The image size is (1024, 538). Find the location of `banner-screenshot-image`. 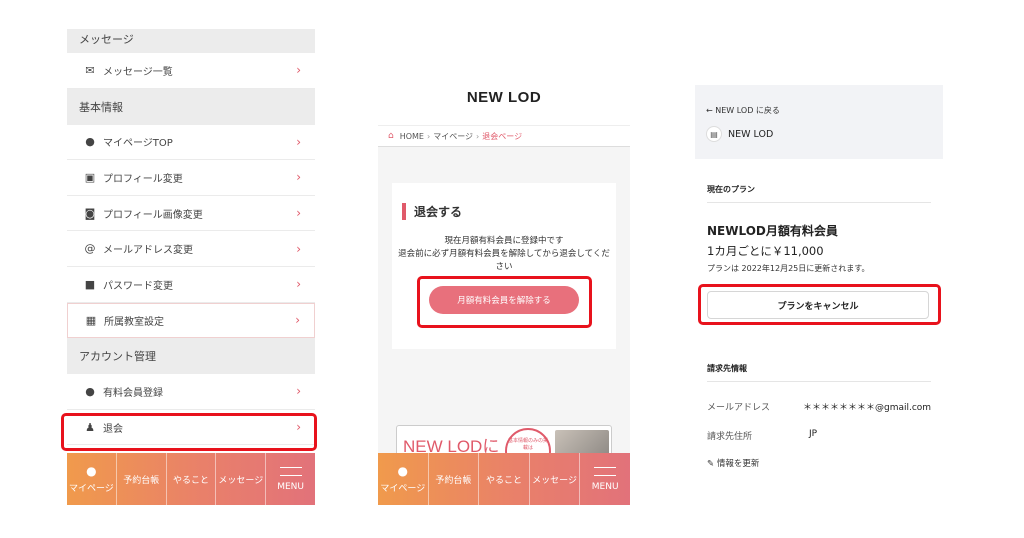

banner-screenshot-image is located at coordinates (582, 442).